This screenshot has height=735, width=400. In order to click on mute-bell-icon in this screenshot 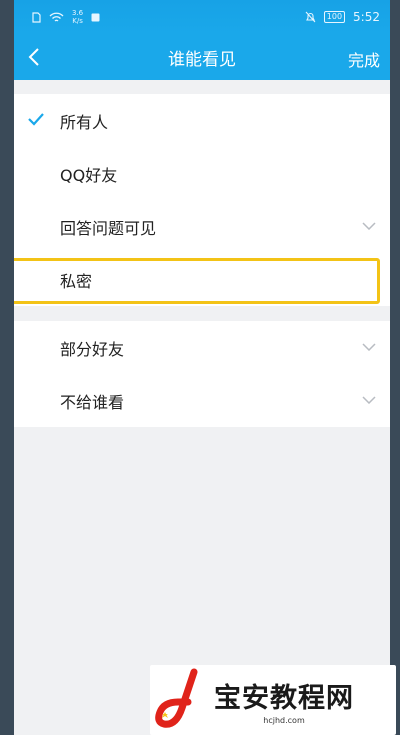, I will do `click(310, 17)`.